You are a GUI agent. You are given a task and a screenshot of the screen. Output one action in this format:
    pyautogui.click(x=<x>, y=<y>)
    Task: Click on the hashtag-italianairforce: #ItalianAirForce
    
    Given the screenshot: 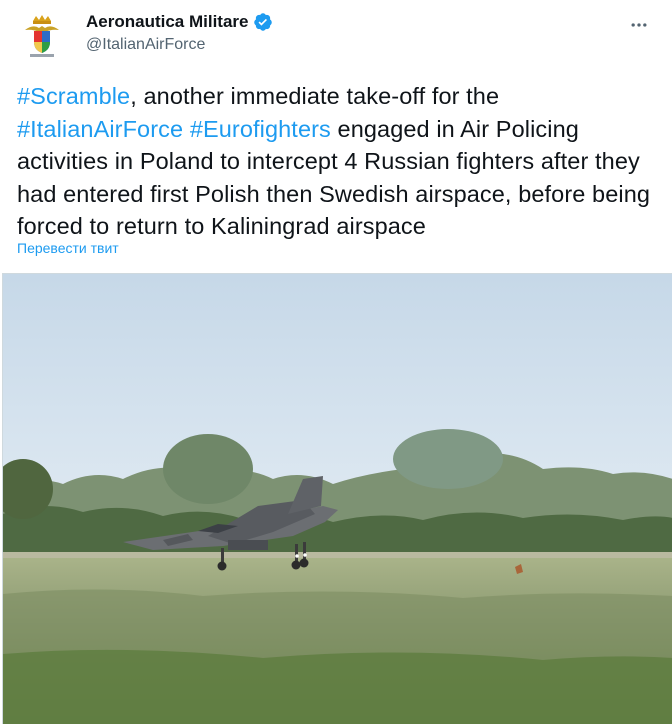 What is the action you would take?
    pyautogui.click(x=100, y=129)
    